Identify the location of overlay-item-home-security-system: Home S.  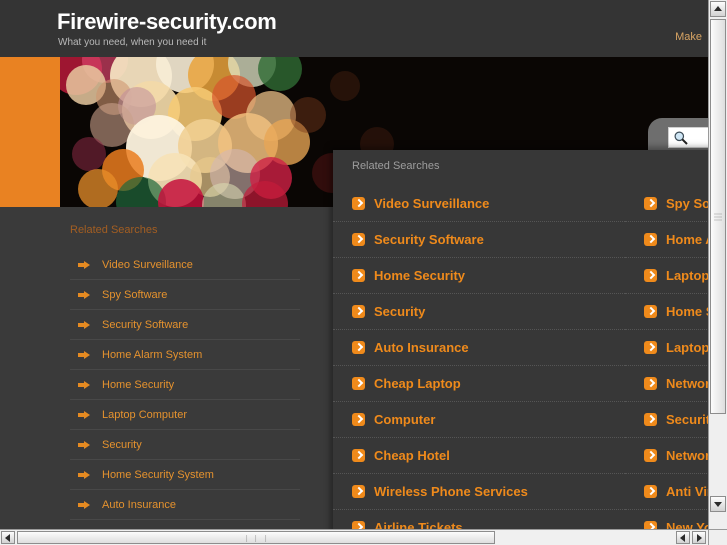
(666, 312).